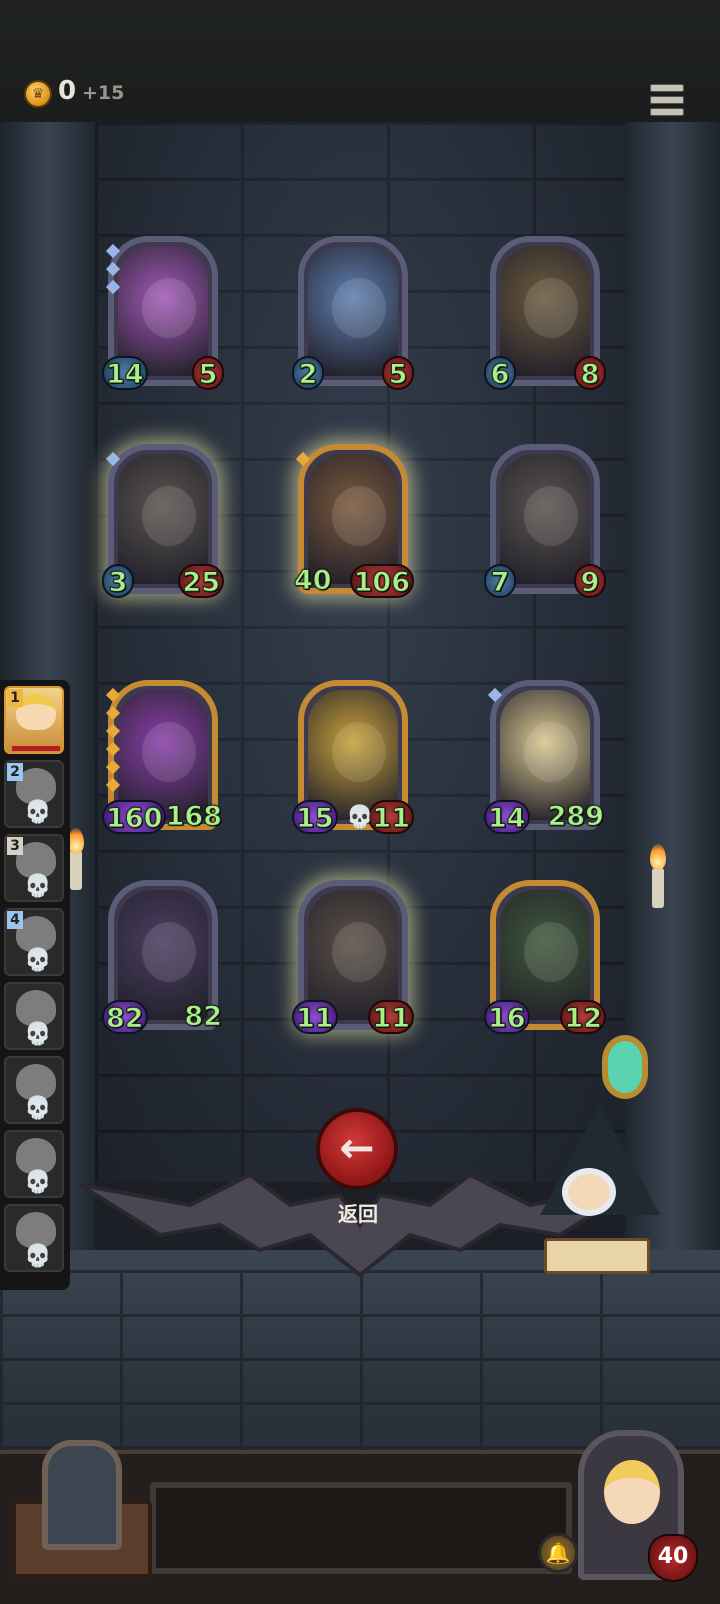 Image resolution: width=720 pixels, height=1604 pixels. What do you see at coordinates (34, 868) in the screenshot?
I see `party-slot: 💀 3` at bounding box center [34, 868].